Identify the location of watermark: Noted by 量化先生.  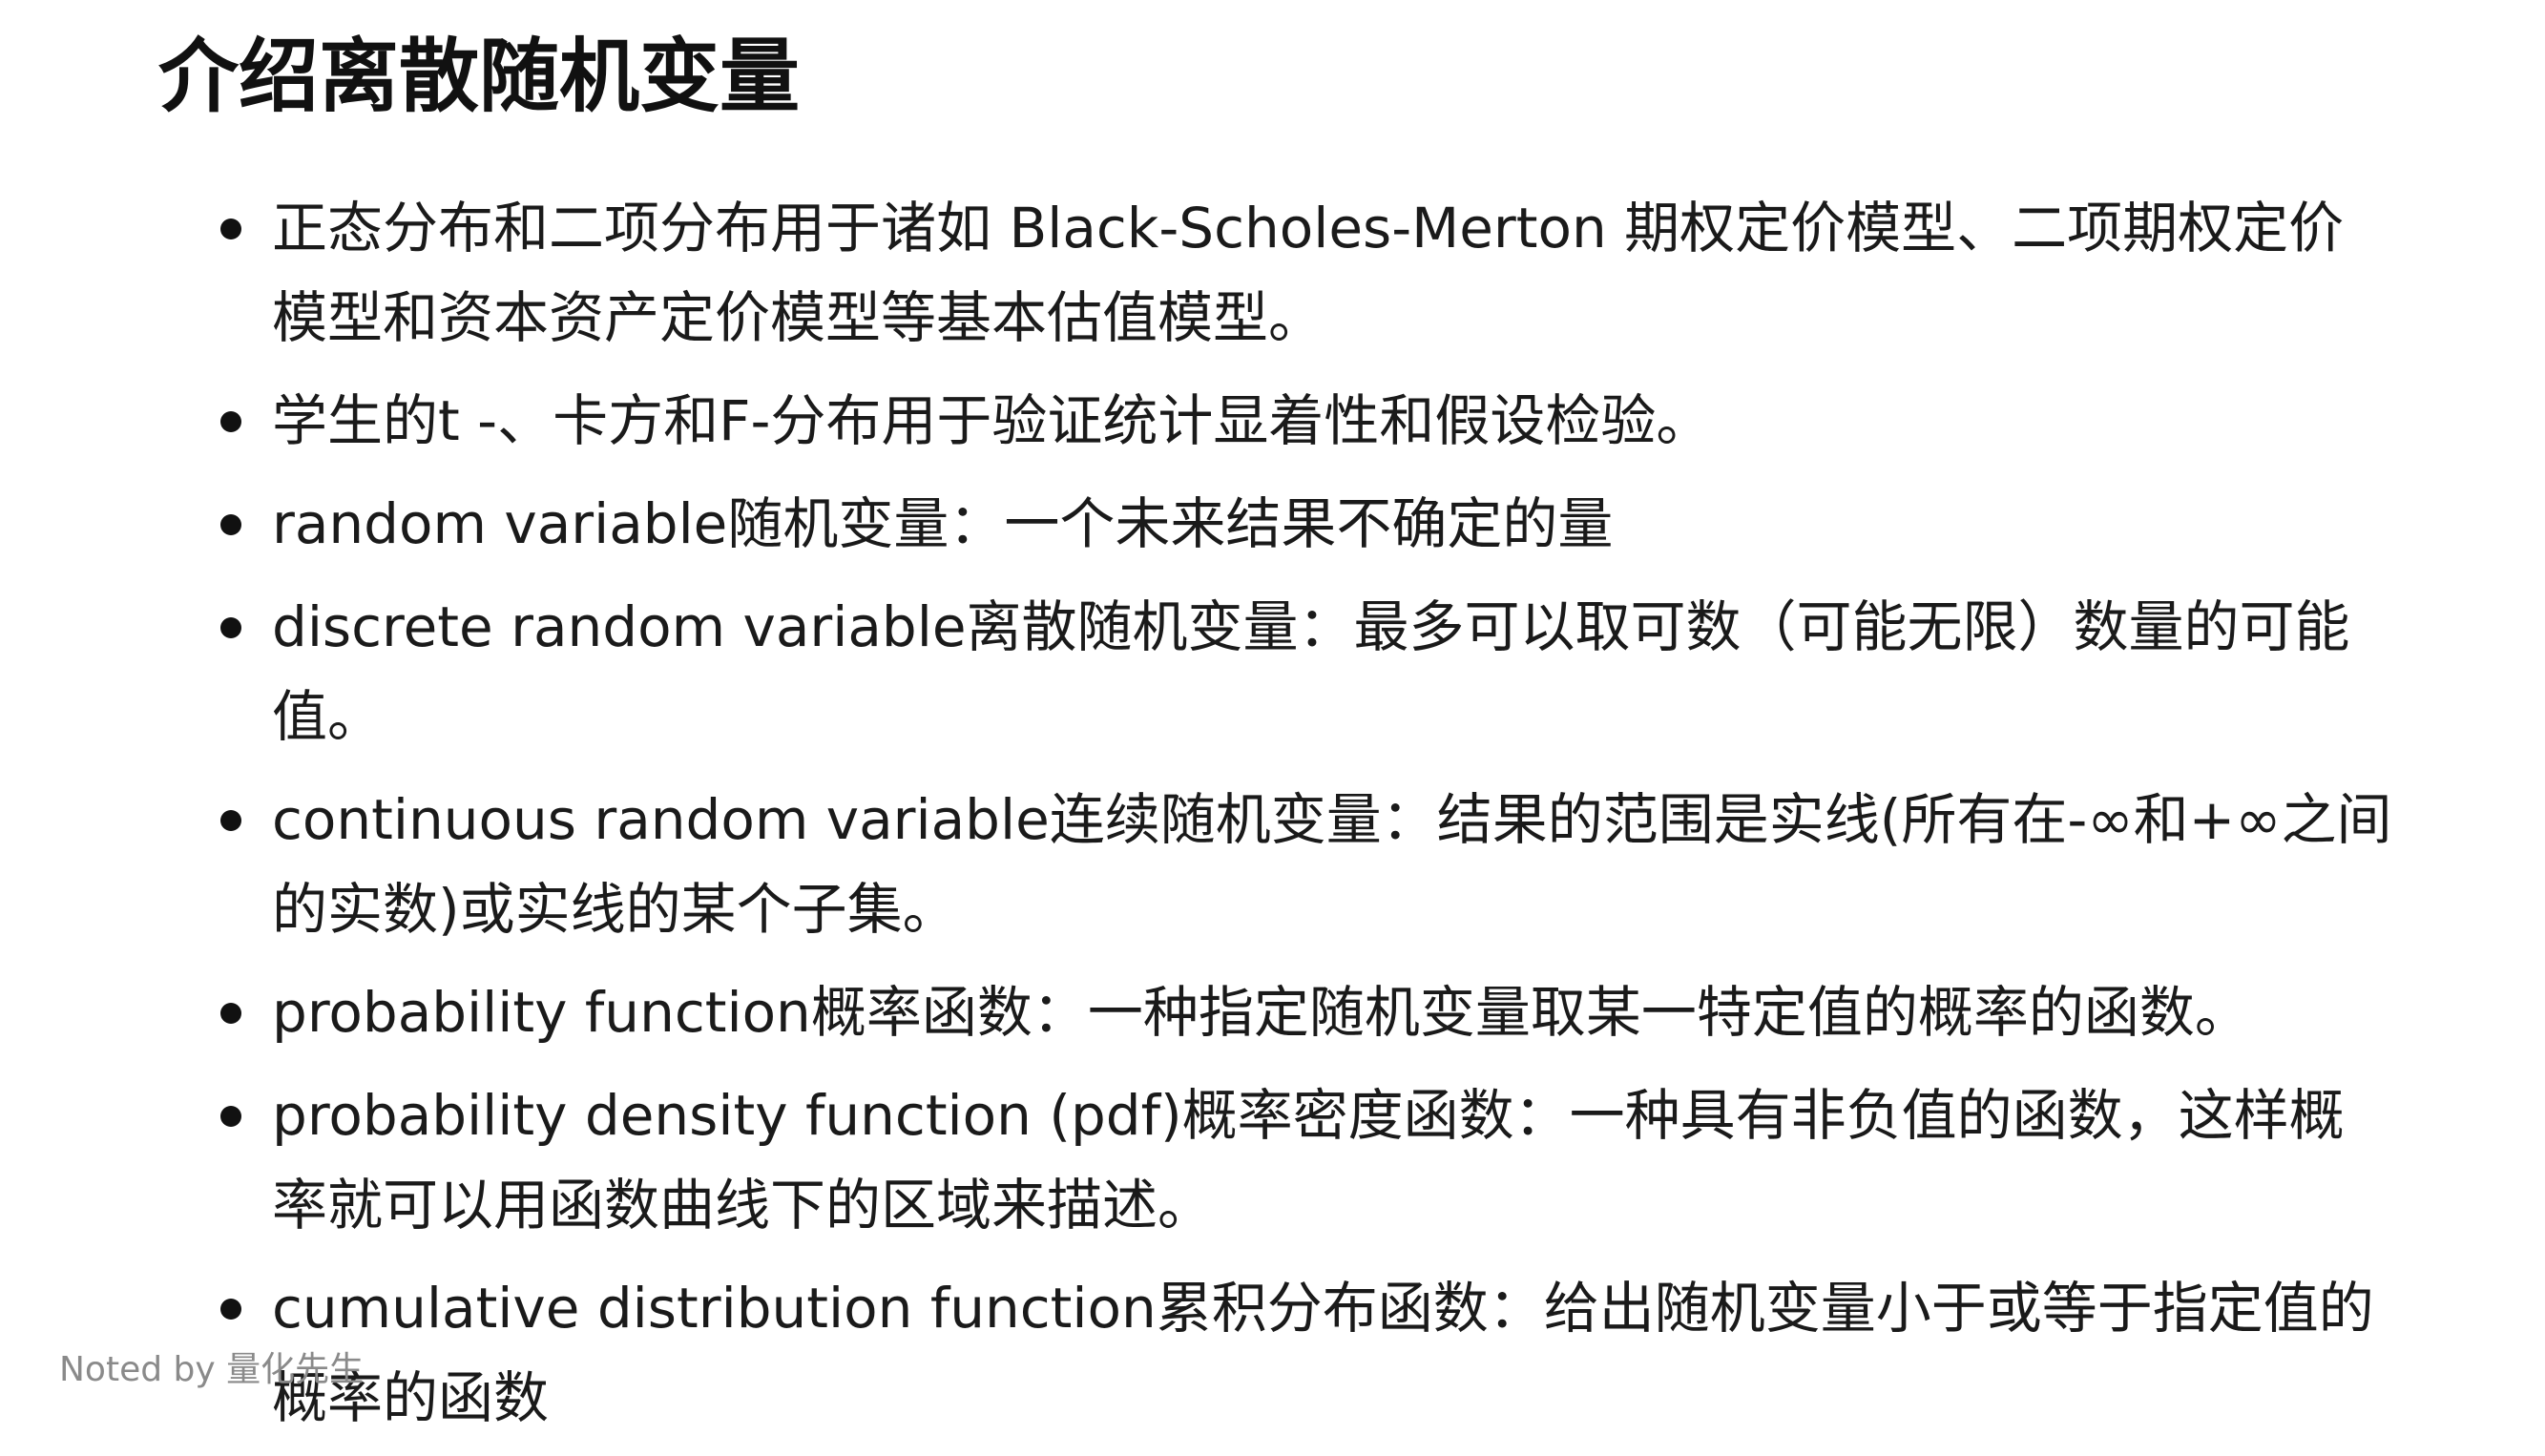
(212, 1369).